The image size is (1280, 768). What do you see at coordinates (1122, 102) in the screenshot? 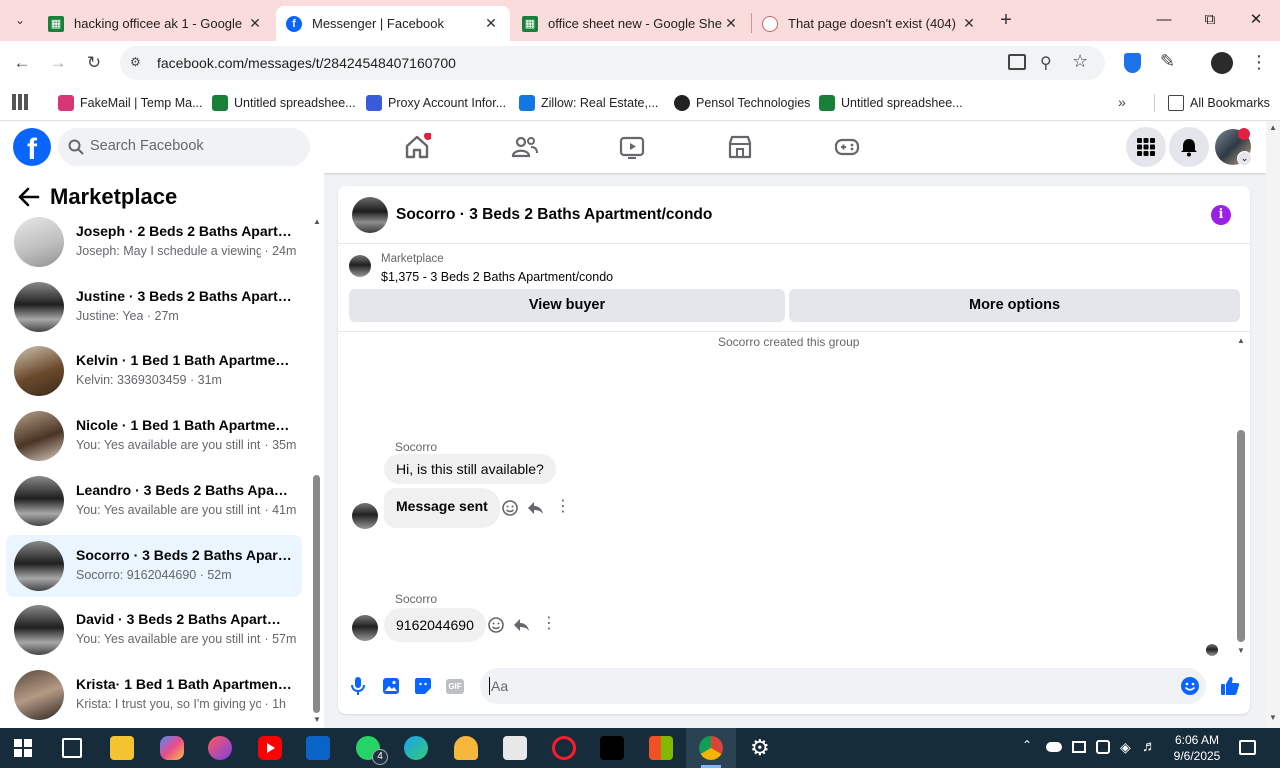
I see `more-bookmarks-chevron-icon: »` at bounding box center [1122, 102].